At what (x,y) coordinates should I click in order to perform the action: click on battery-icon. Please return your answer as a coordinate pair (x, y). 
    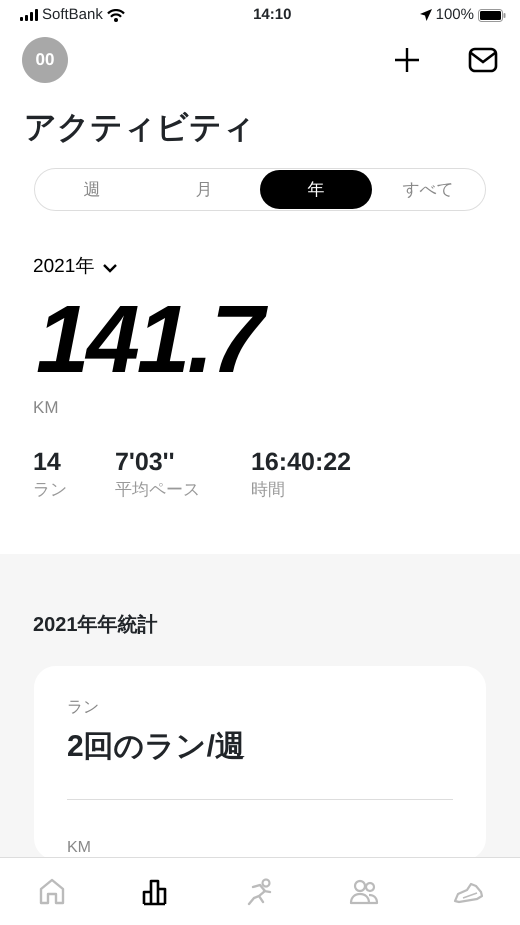
    Looking at the image, I should click on (492, 15).